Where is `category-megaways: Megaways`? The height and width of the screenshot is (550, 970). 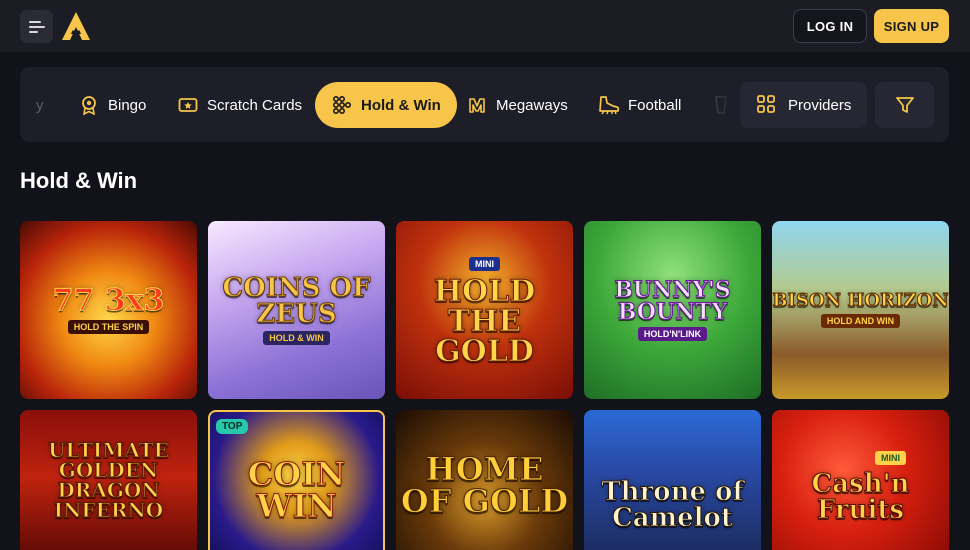 category-megaways: Megaways is located at coordinates (517, 105).